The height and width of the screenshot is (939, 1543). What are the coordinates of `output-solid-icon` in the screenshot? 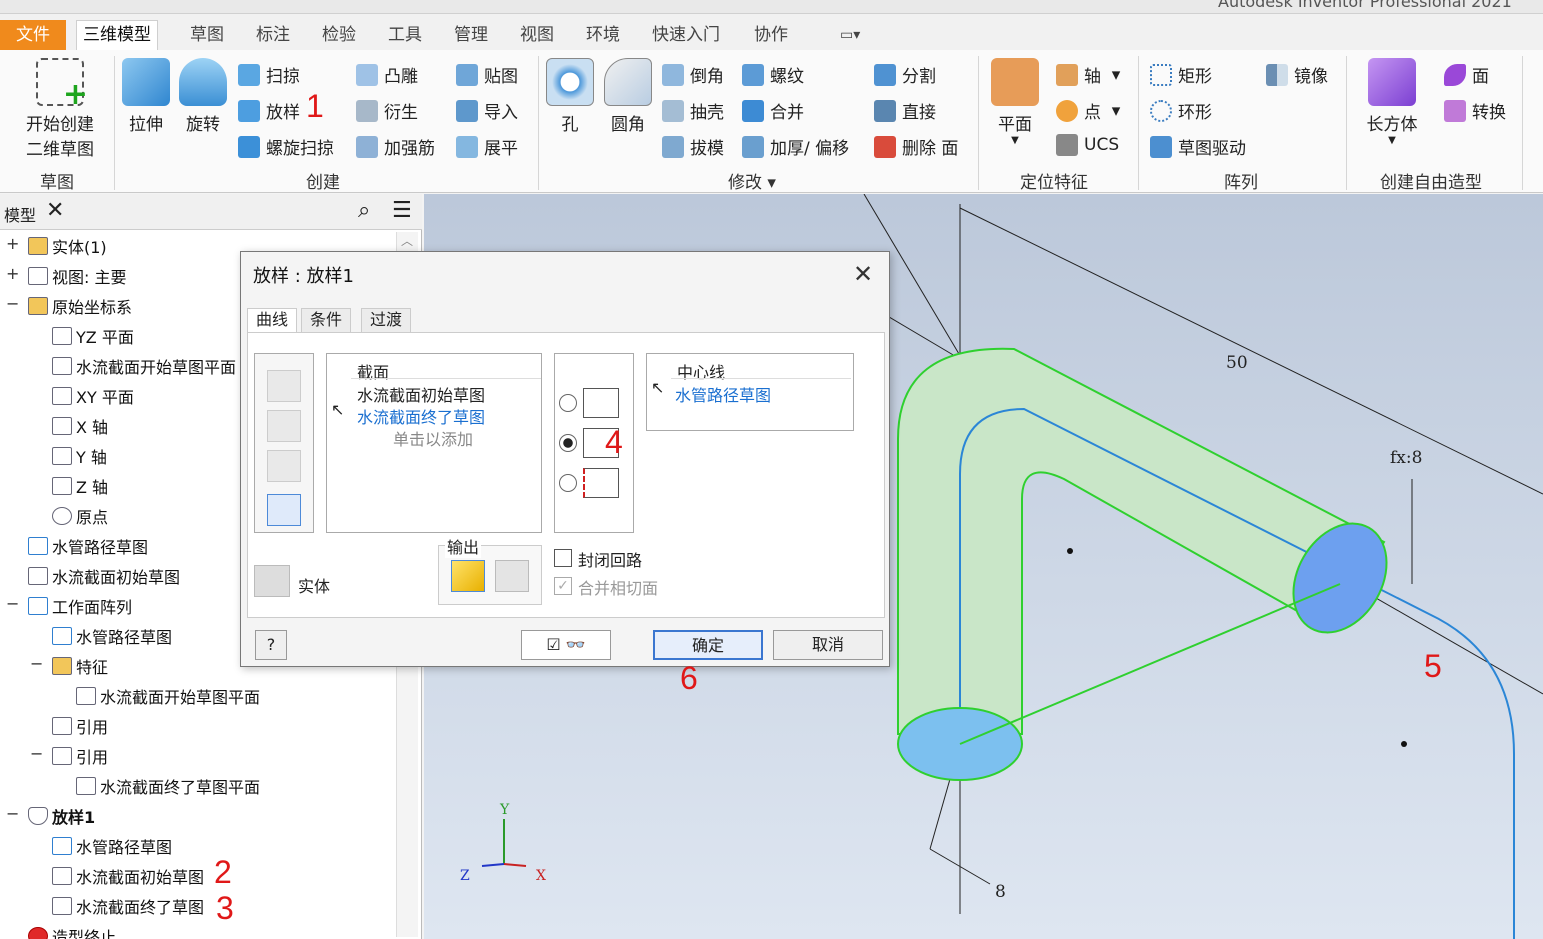 It's located at (468, 576).